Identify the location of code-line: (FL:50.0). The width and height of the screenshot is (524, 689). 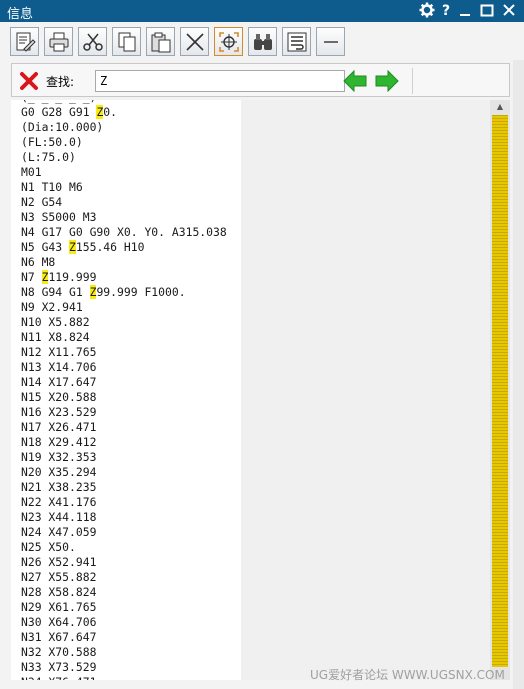
(52, 142).